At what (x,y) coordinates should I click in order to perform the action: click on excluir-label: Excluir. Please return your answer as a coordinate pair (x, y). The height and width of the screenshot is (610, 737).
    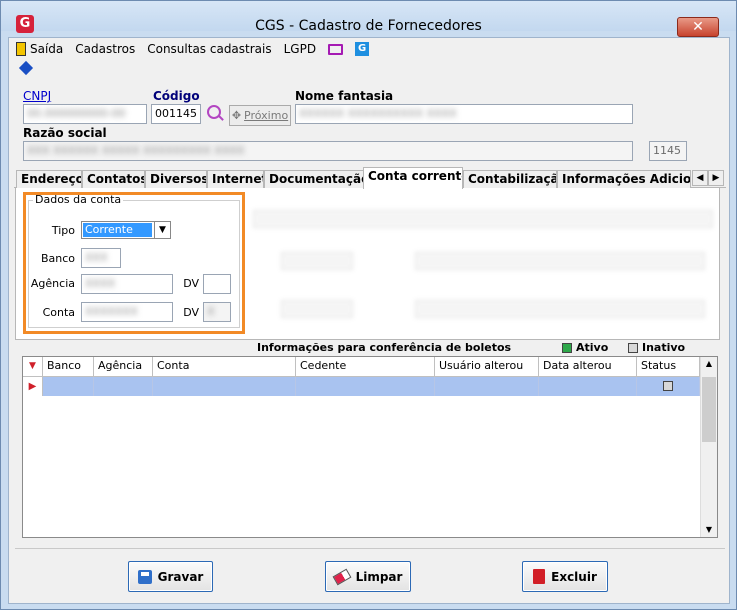
    Looking at the image, I should click on (574, 576).